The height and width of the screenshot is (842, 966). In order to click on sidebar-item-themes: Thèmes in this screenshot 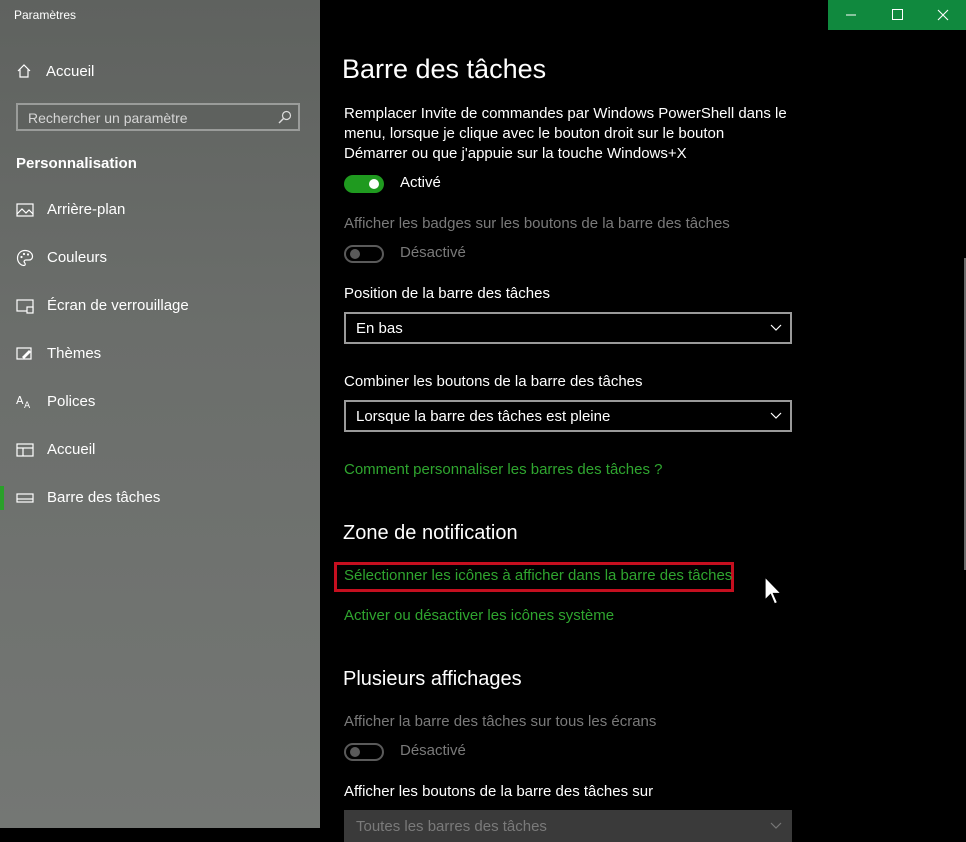, I will do `click(160, 354)`.